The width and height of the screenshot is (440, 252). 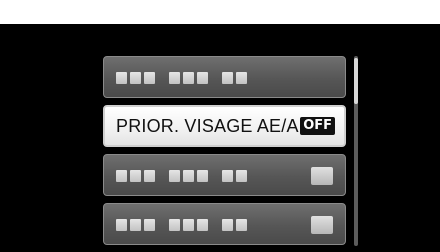 What do you see at coordinates (317, 126) in the screenshot?
I see `off-value-badge: OFF` at bounding box center [317, 126].